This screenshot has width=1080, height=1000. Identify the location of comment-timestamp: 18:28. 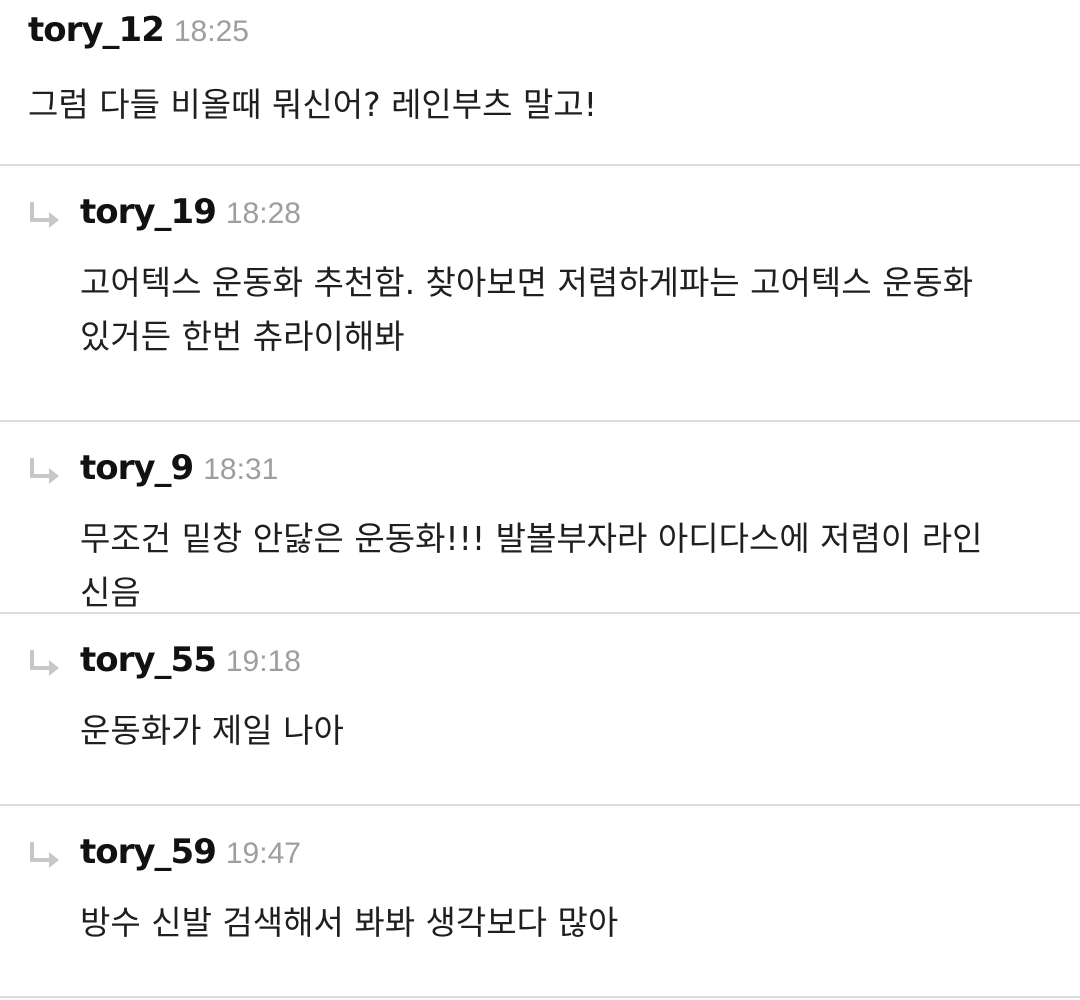
(263, 213).